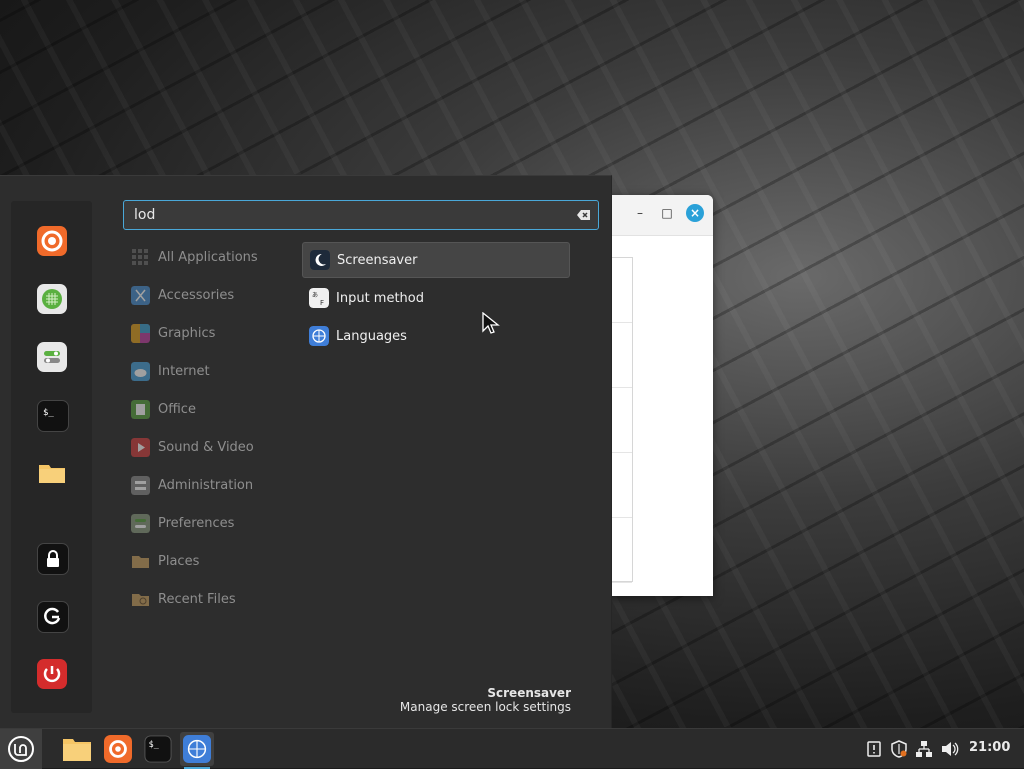 The width and height of the screenshot is (1024, 769). Describe the element at coordinates (52, 299) in the screenshot. I see `software-manager-icon` at that location.